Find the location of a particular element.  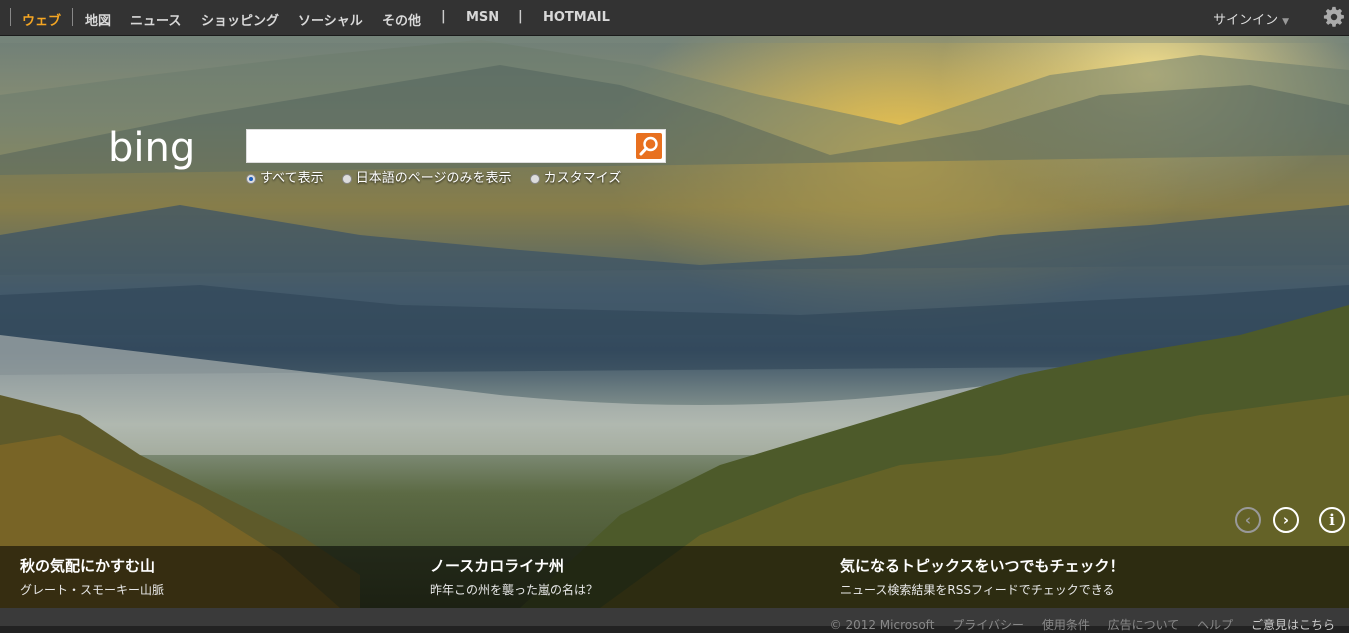

chevron-left-icon: ‹ is located at coordinates (1248, 520).